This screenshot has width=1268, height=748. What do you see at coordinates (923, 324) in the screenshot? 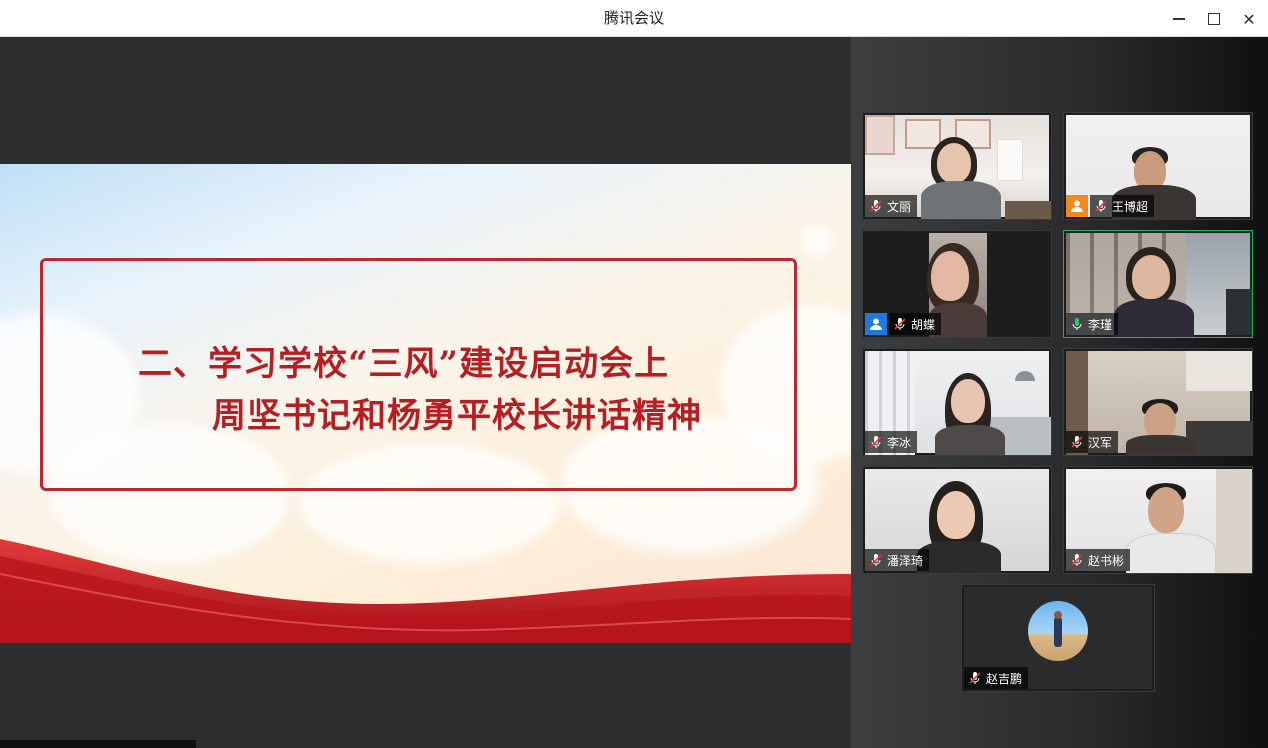
I see `participant-name: 胡蝶` at bounding box center [923, 324].